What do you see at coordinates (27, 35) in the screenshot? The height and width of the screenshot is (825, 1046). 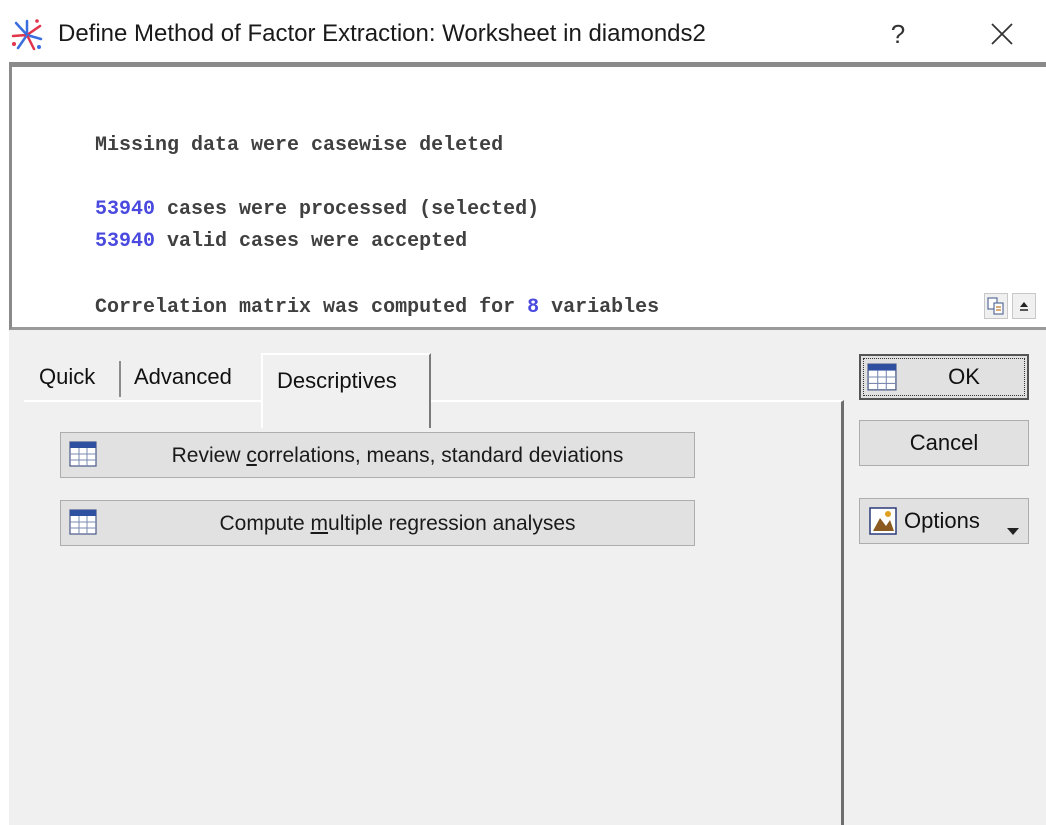 I see `statistica-app-icon` at bounding box center [27, 35].